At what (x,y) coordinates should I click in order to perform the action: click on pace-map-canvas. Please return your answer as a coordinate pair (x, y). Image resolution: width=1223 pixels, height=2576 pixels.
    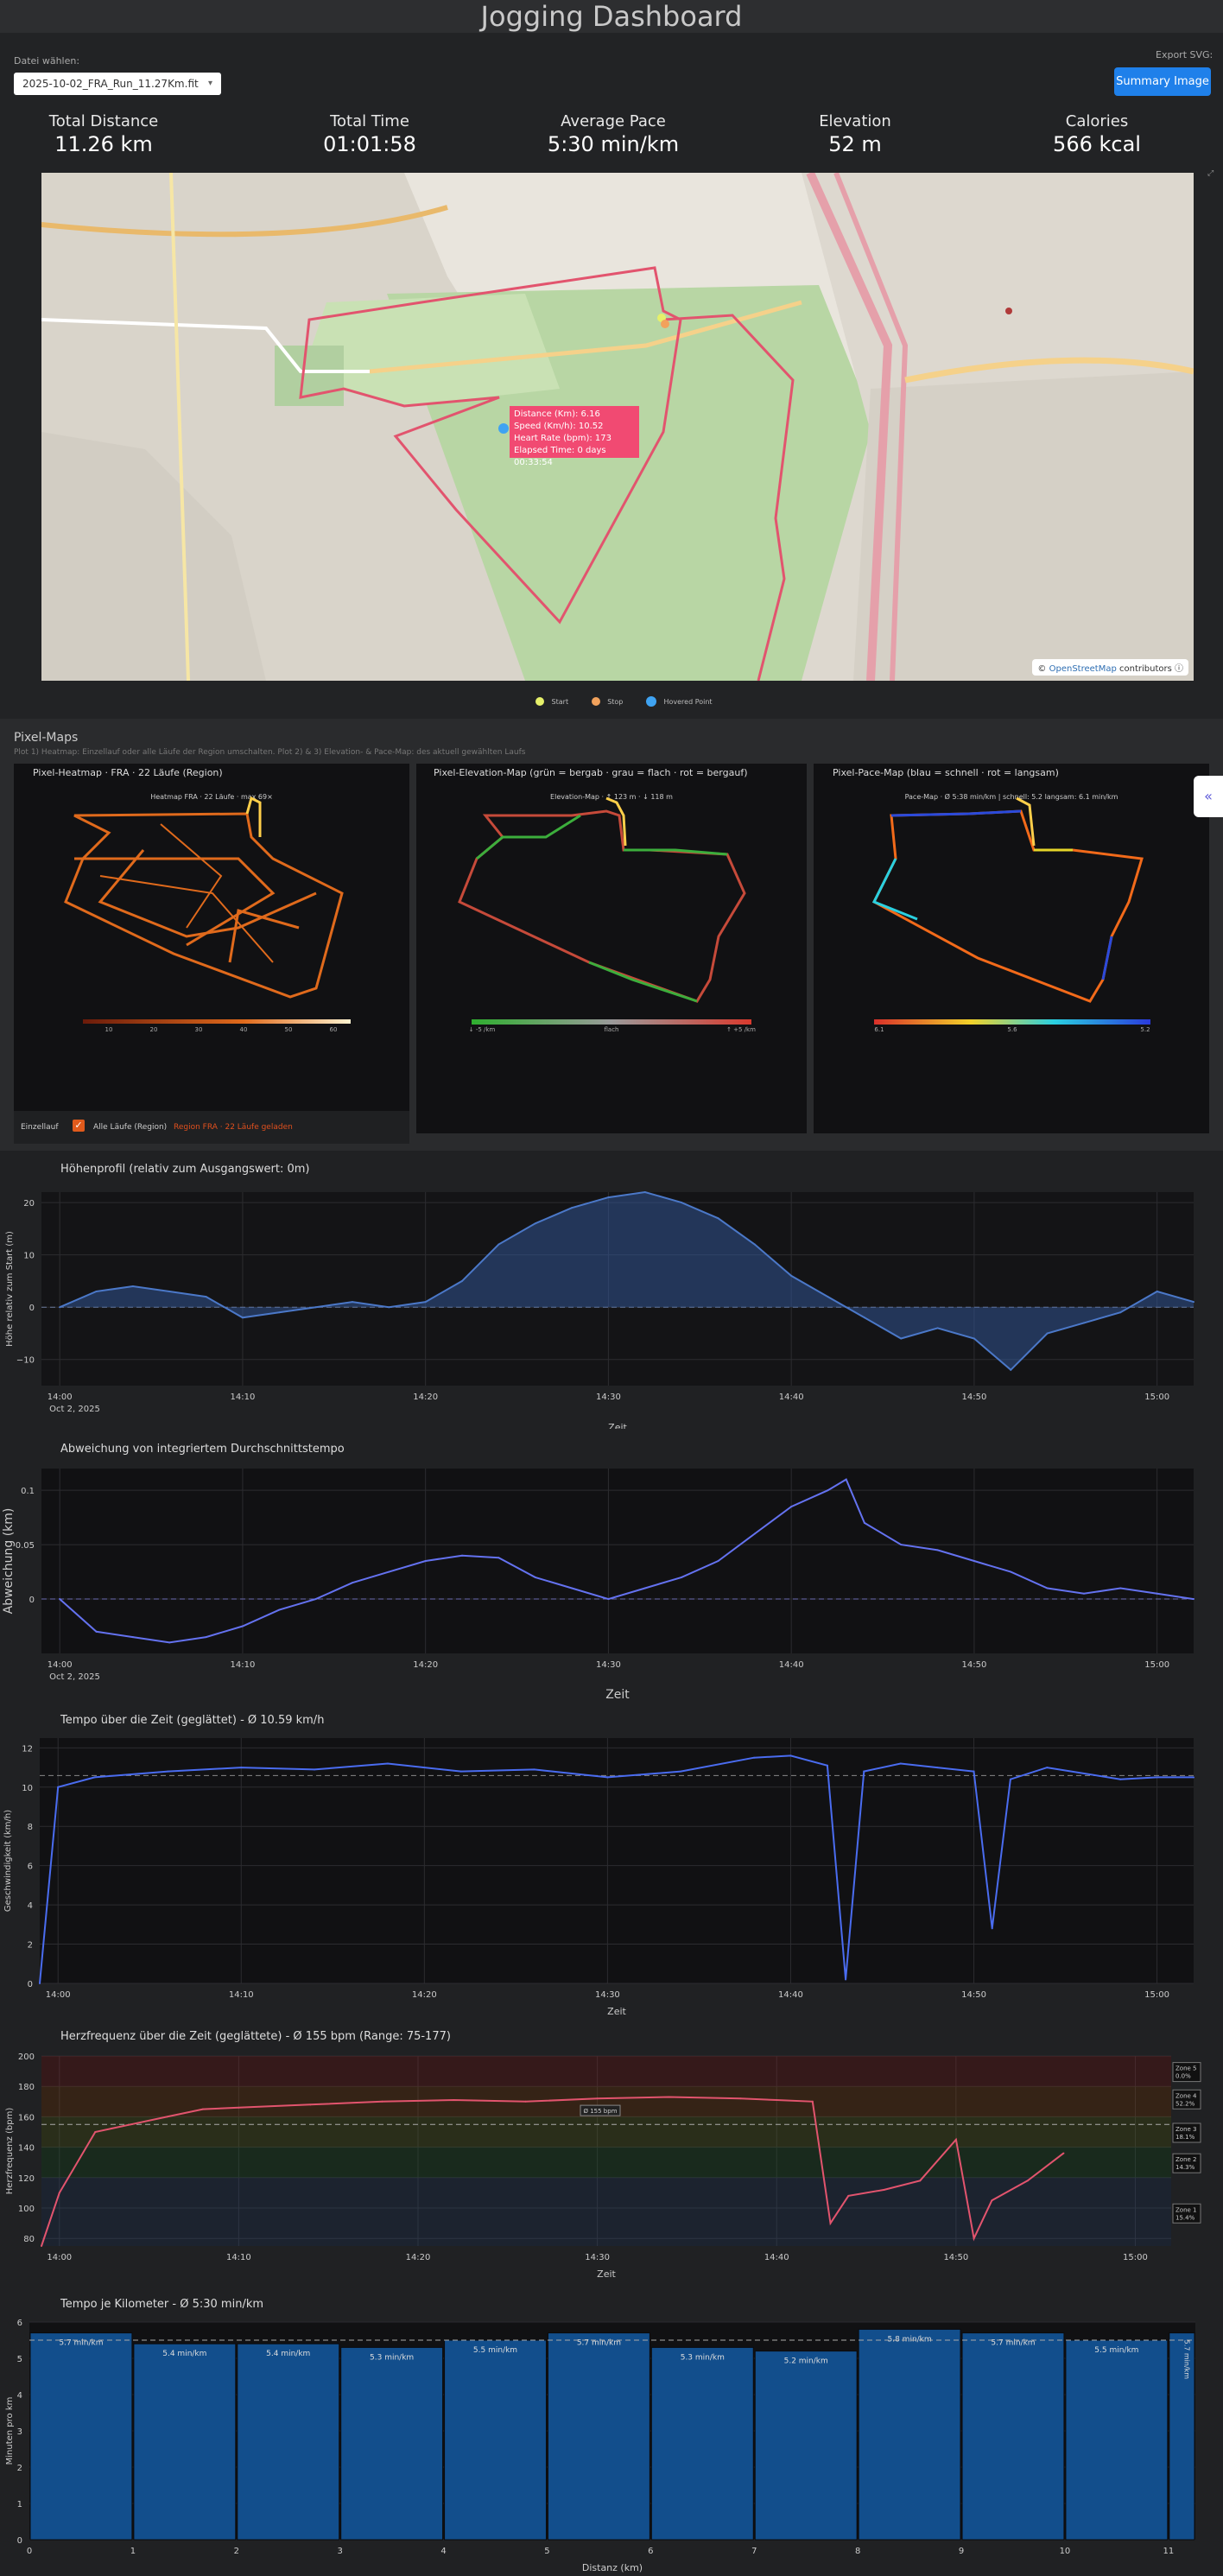
    Looking at the image, I should click on (1011, 949).